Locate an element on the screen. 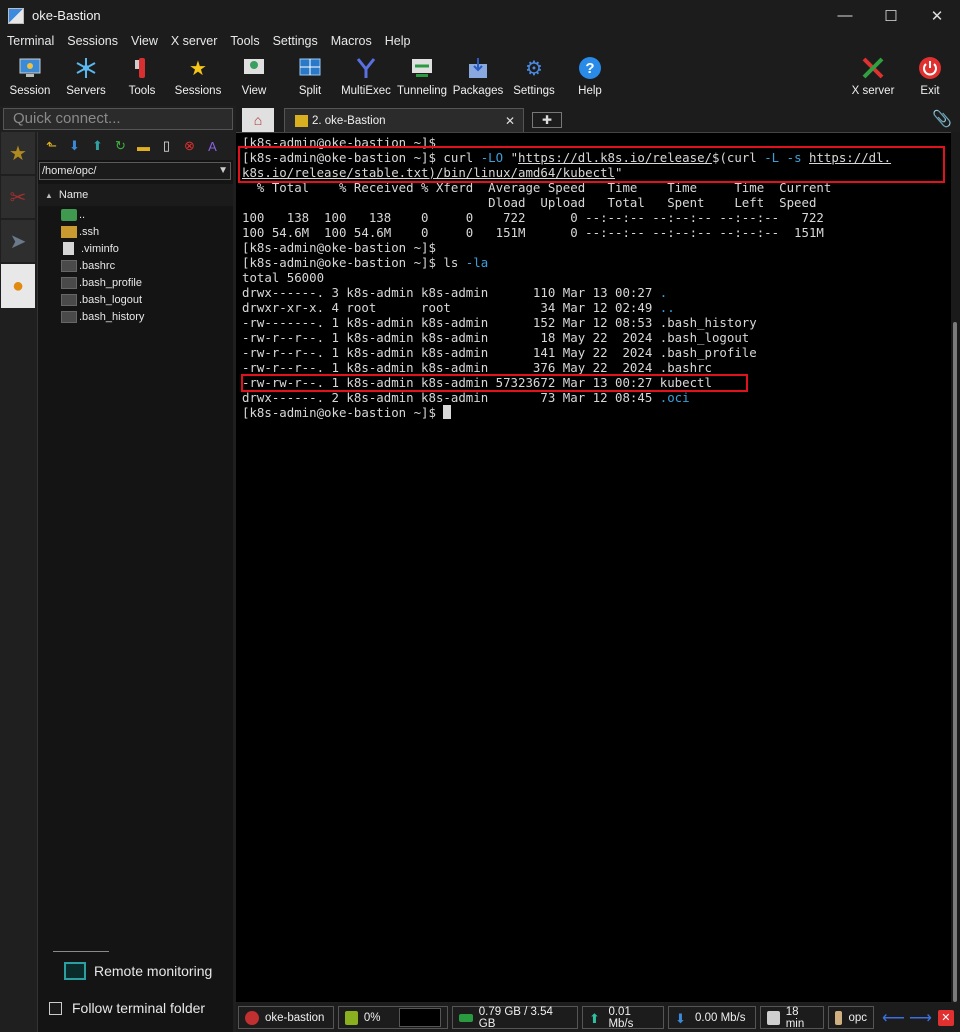 The height and width of the screenshot is (1032, 960). tools-sidetab: ✂ is located at coordinates (18, 197).